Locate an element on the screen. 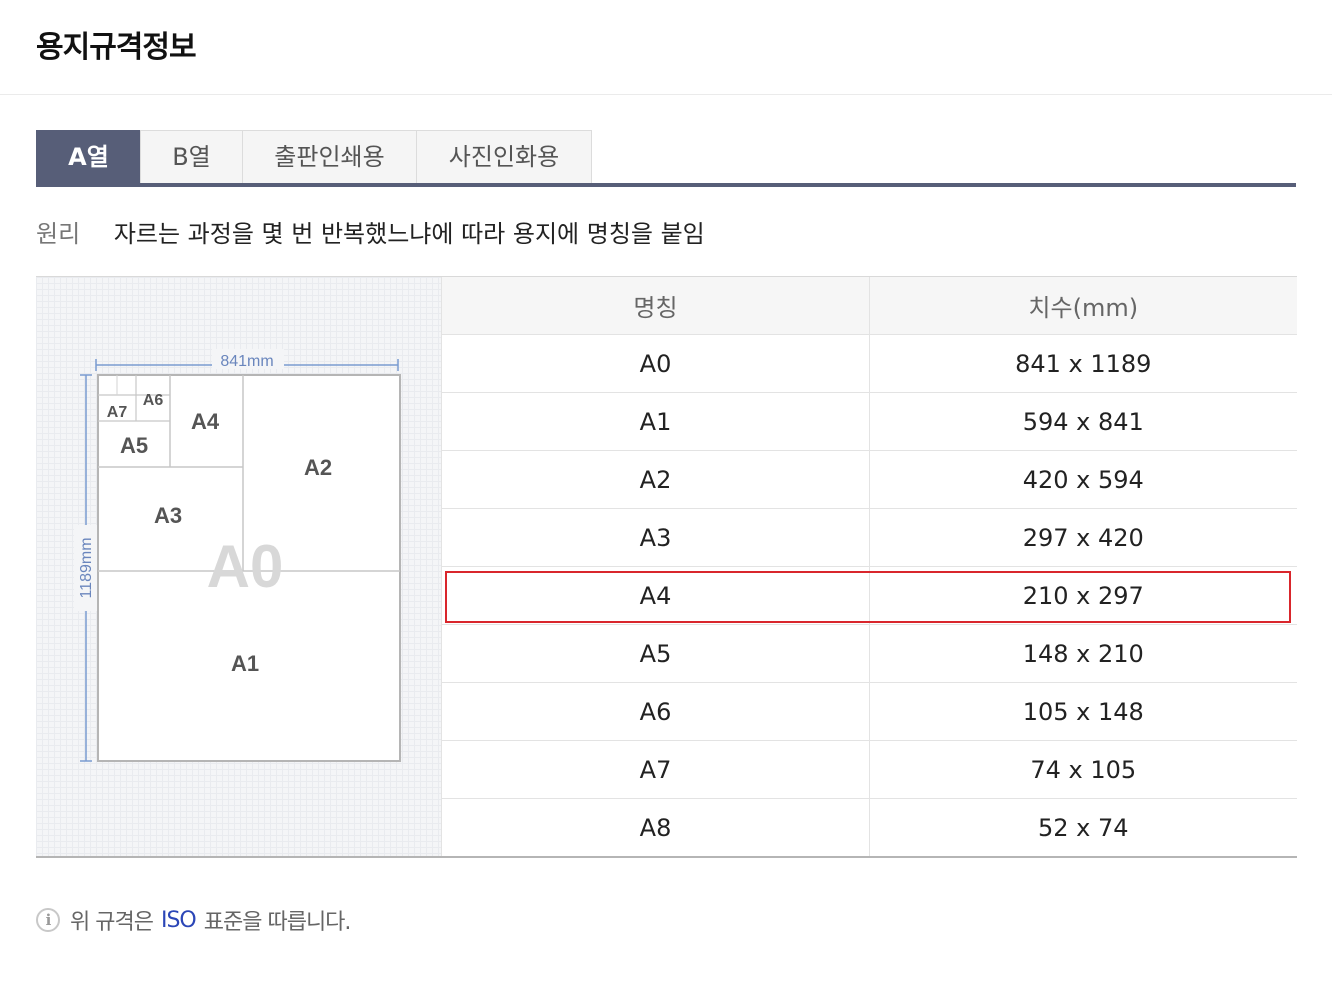 The height and width of the screenshot is (986, 1332). column-header-size: 치수(mm) is located at coordinates (1083, 306).